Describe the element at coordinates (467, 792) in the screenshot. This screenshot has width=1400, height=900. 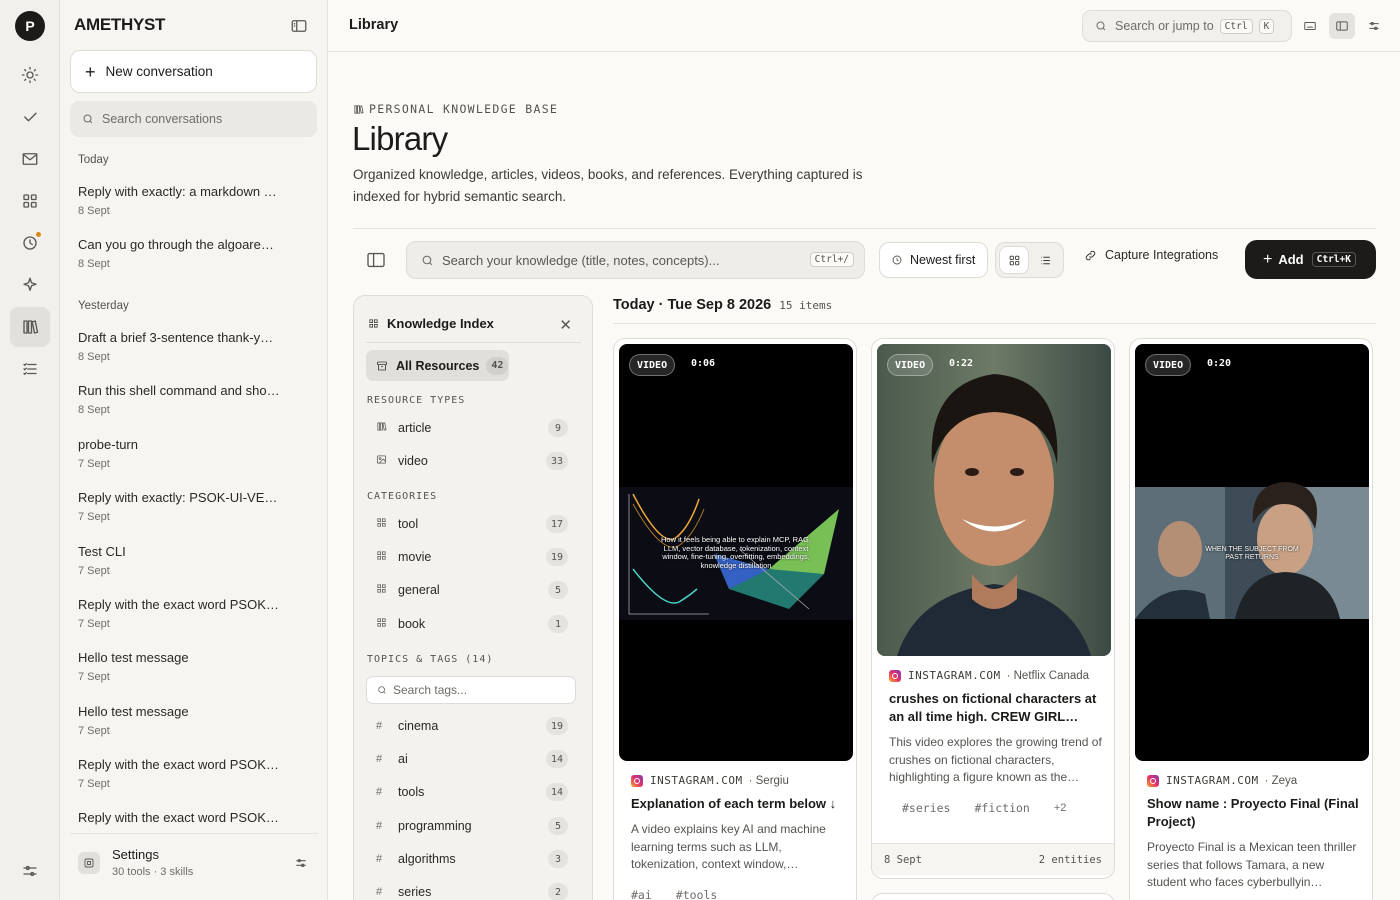
I see `tag-tools: # tools 14` at that location.